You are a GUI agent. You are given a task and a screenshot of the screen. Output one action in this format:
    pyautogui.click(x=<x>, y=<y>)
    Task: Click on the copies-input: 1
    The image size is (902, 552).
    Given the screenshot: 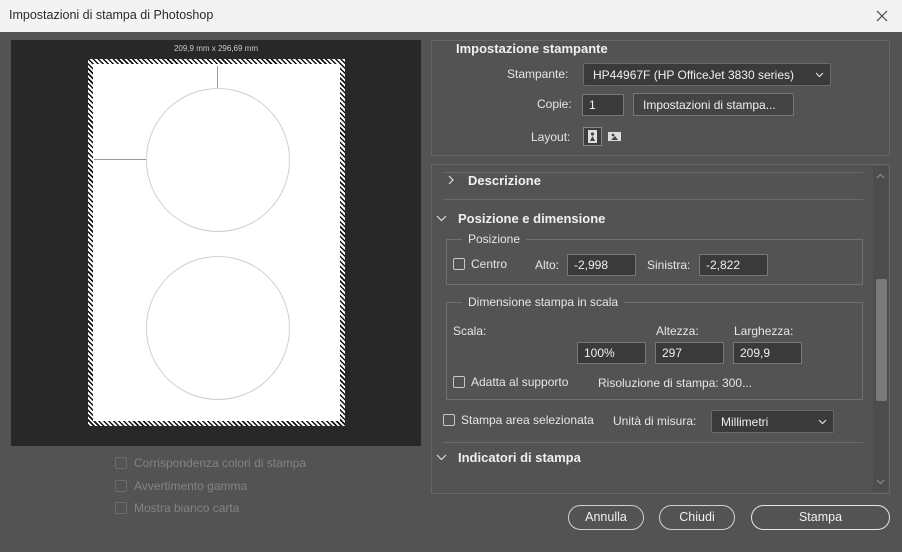 What is the action you would take?
    pyautogui.click(x=603, y=105)
    